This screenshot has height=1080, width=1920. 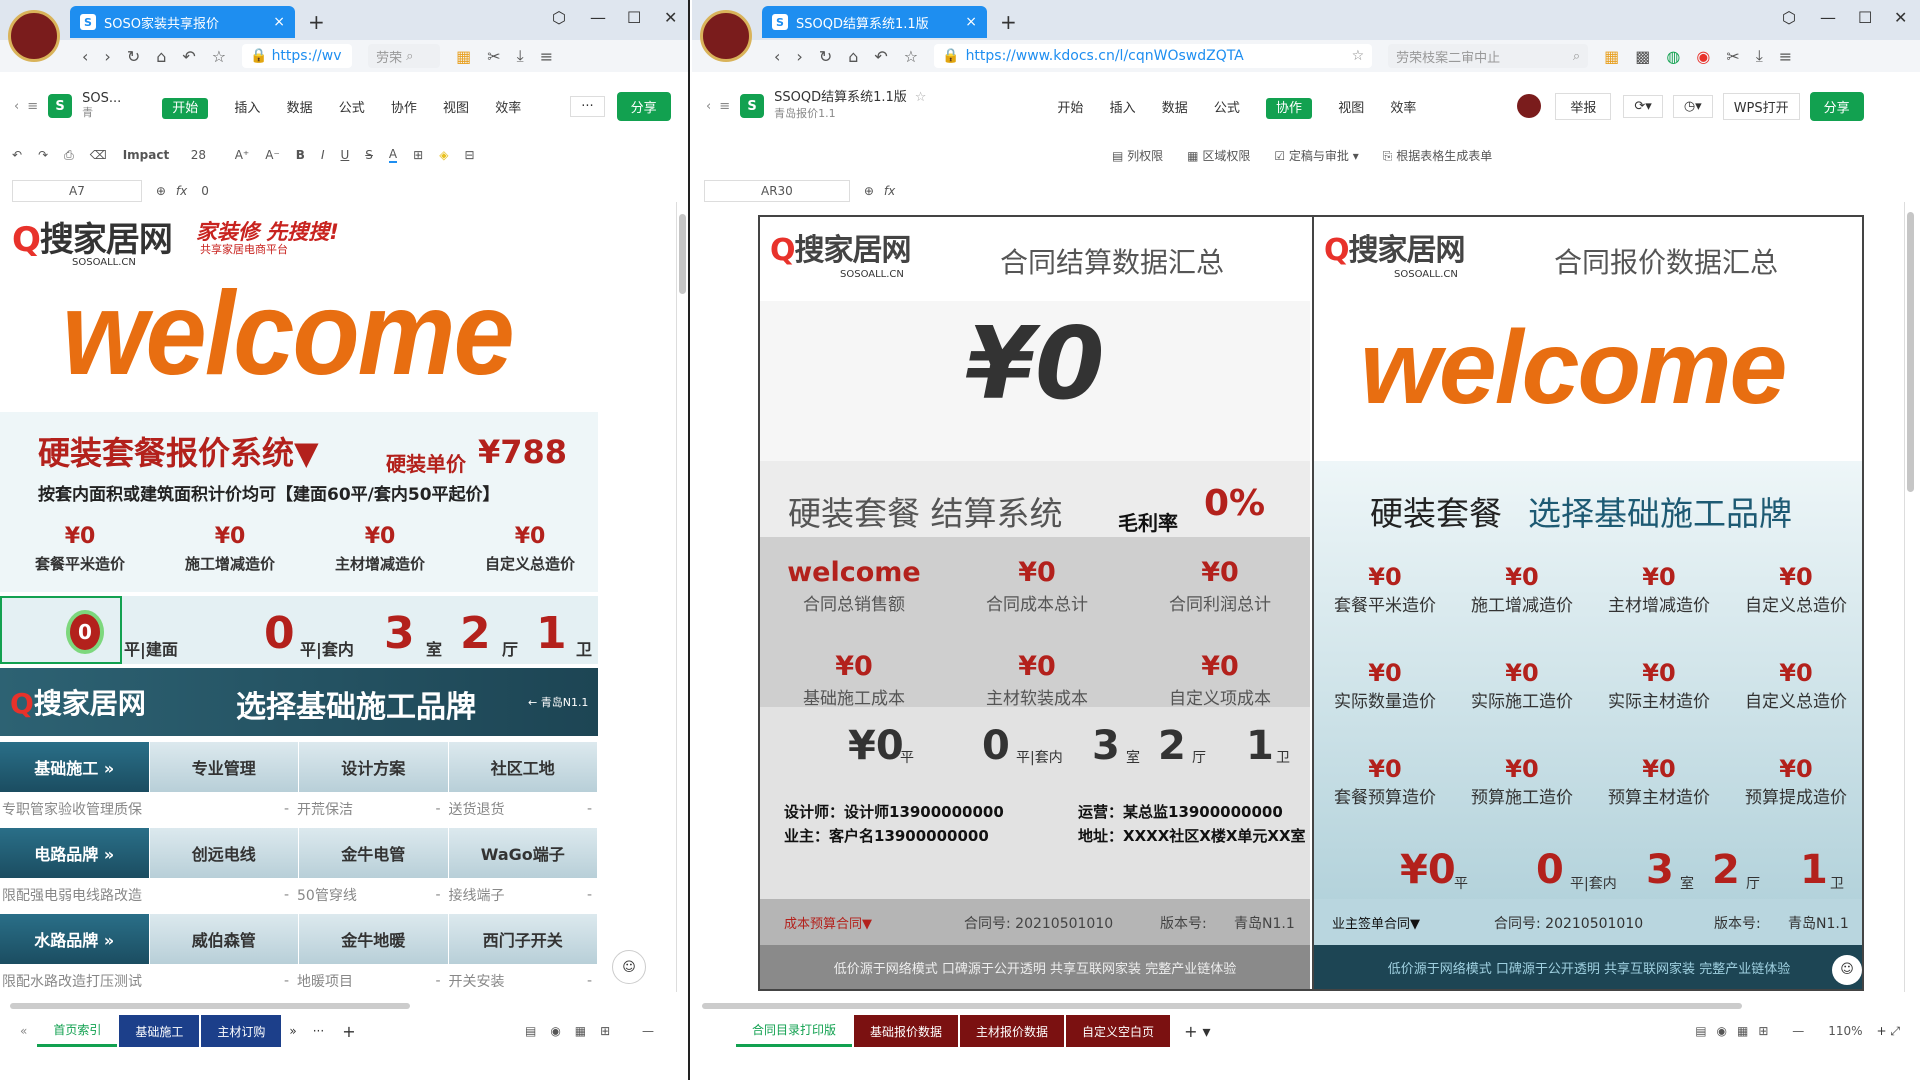 What do you see at coordinates (1643, 106) in the screenshot?
I see `sync-icon: ⟳▾` at bounding box center [1643, 106].